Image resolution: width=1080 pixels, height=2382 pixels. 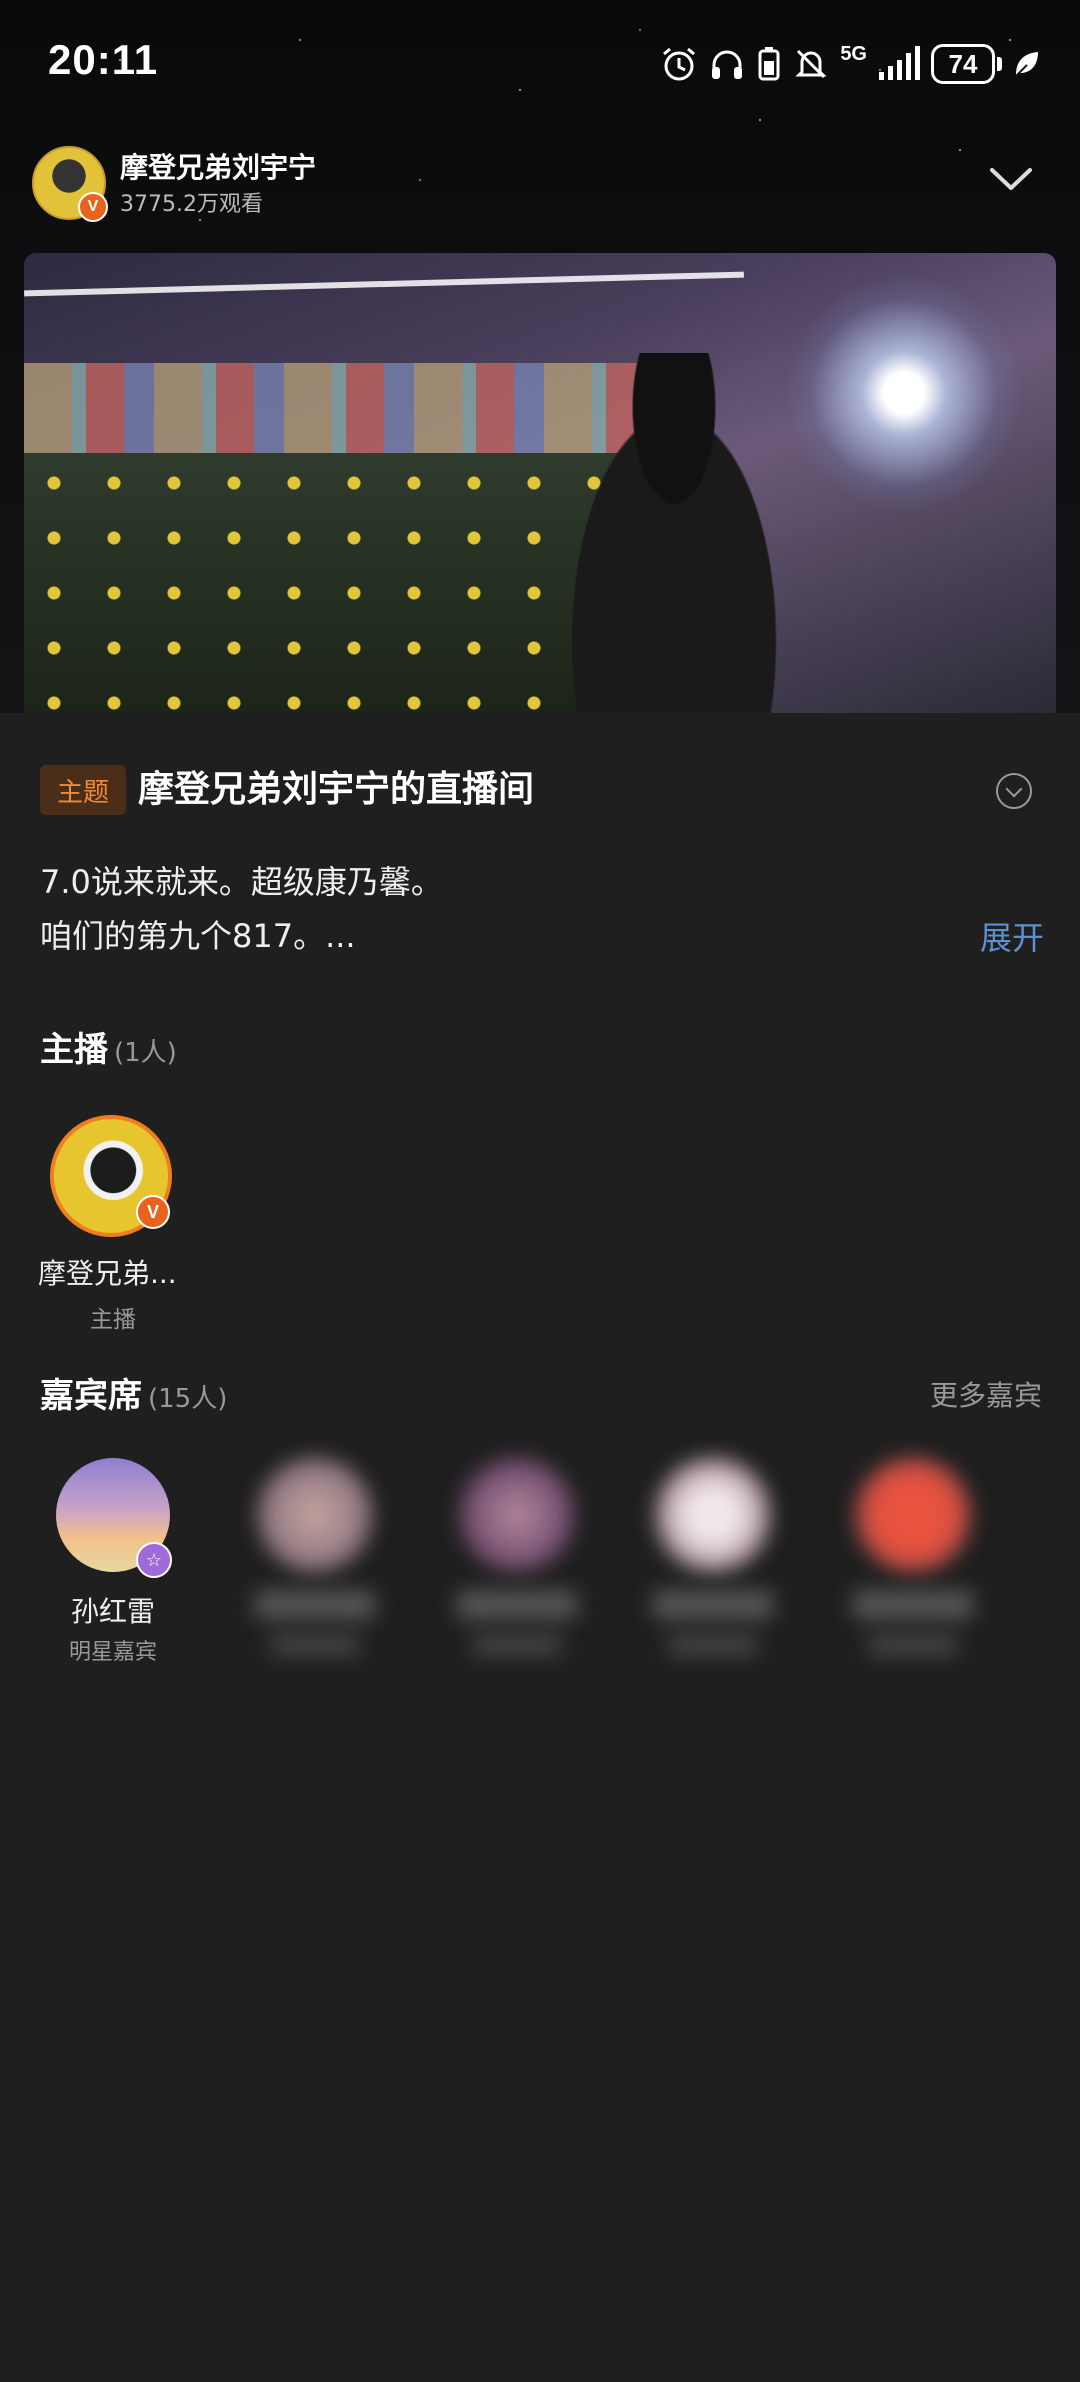 What do you see at coordinates (154, 1560) in the screenshot?
I see `star-badge-icon: ☆` at bounding box center [154, 1560].